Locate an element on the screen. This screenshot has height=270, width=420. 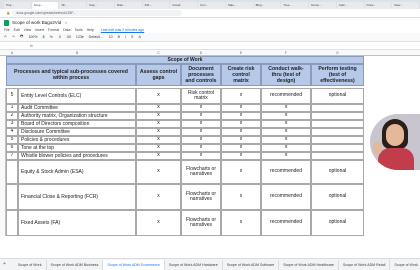
toolbar-button: 10 is located at coordinates (111, 37).